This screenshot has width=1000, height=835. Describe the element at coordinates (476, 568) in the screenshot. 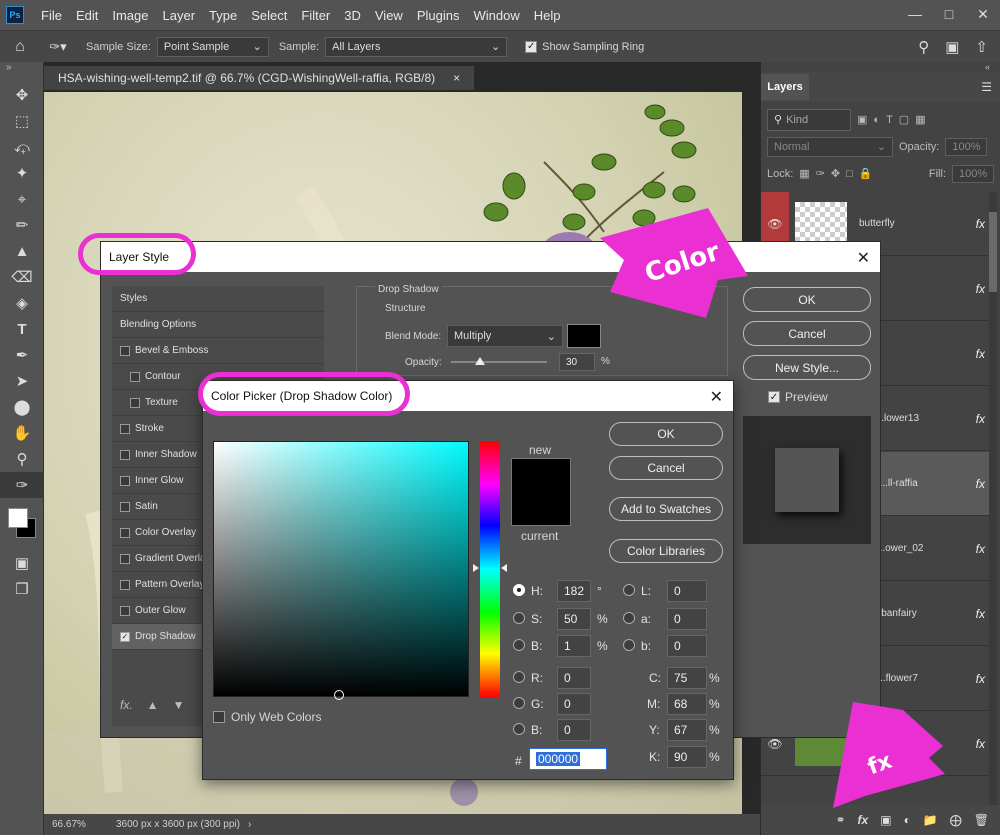

I see `hue-arrow-left-icon` at that location.